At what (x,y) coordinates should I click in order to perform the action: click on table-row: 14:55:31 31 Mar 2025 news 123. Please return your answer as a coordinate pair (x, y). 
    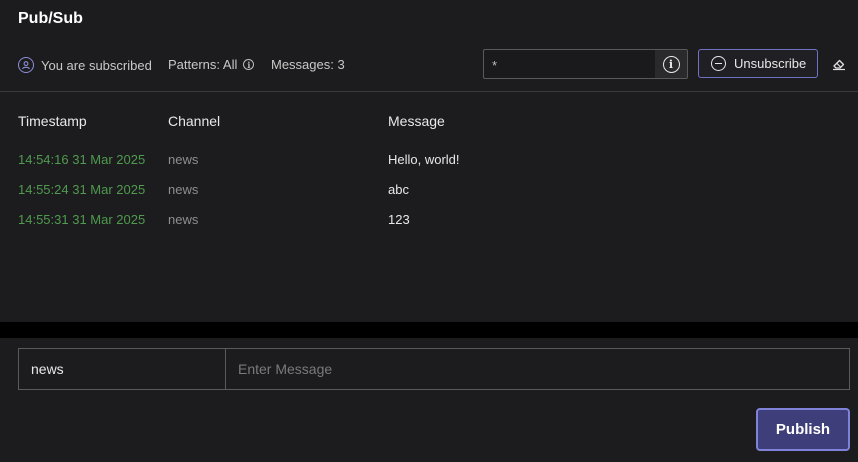
    Looking at the image, I should click on (428, 222).